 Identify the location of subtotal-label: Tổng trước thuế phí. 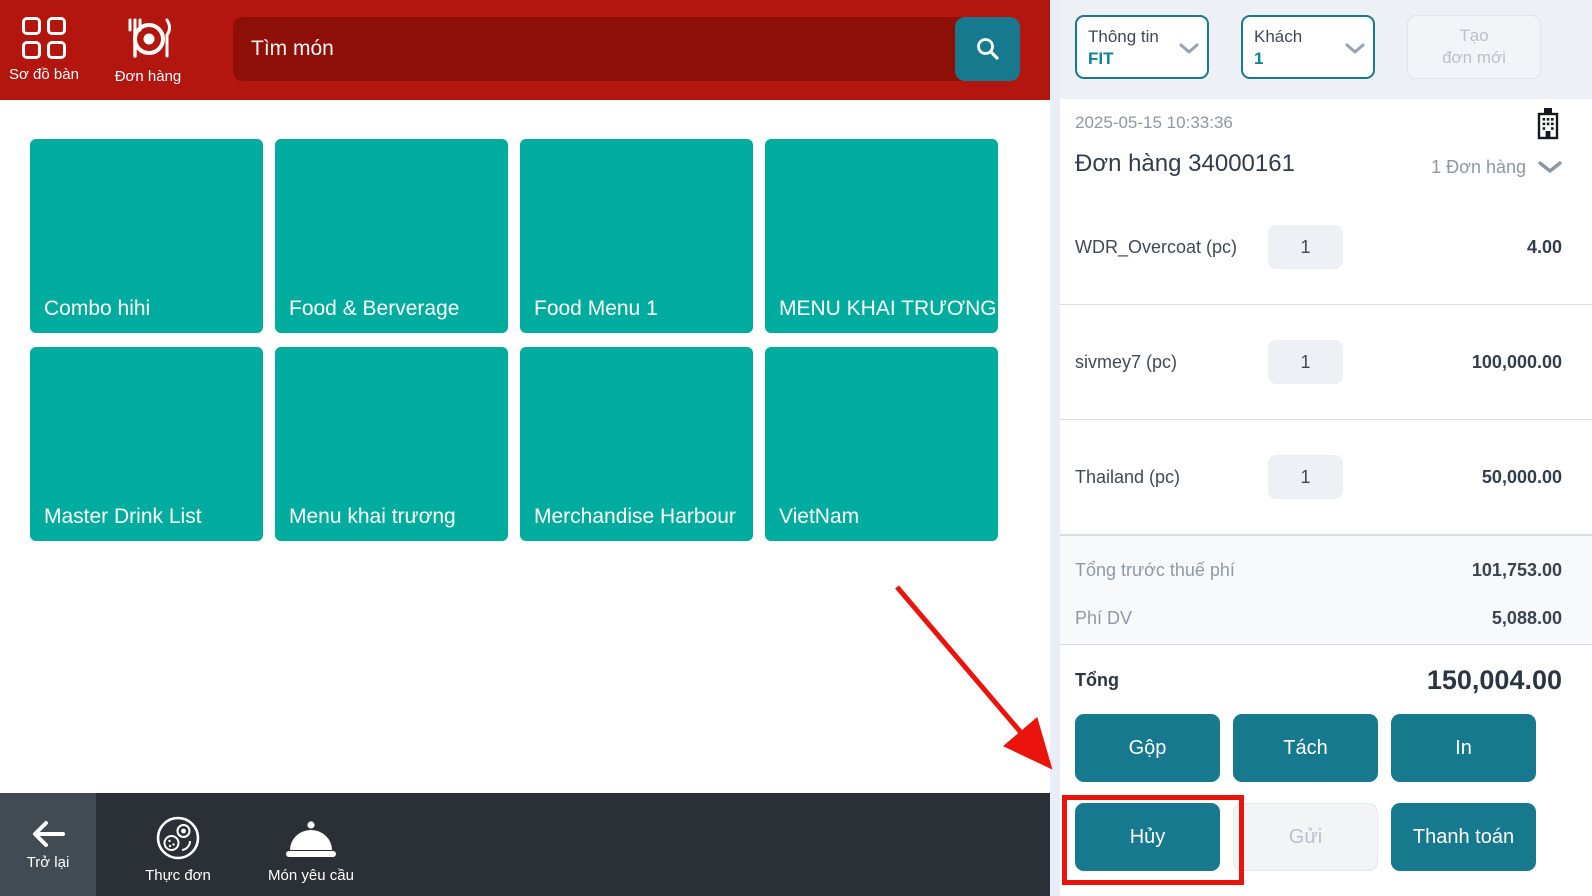
(1155, 569).